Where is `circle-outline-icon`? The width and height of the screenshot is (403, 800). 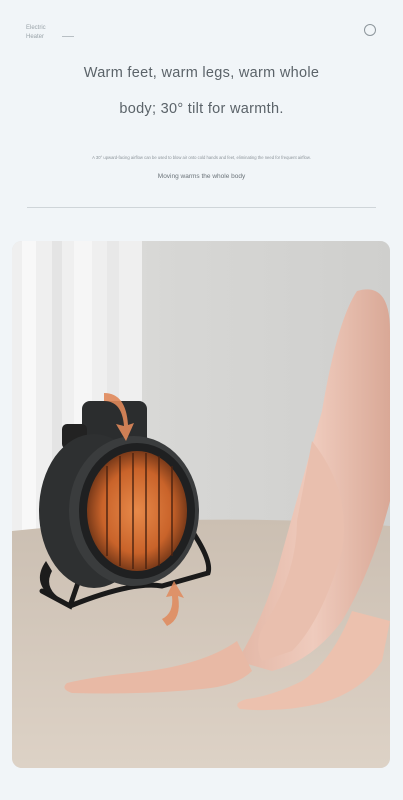
circle-outline-icon is located at coordinates (370, 30).